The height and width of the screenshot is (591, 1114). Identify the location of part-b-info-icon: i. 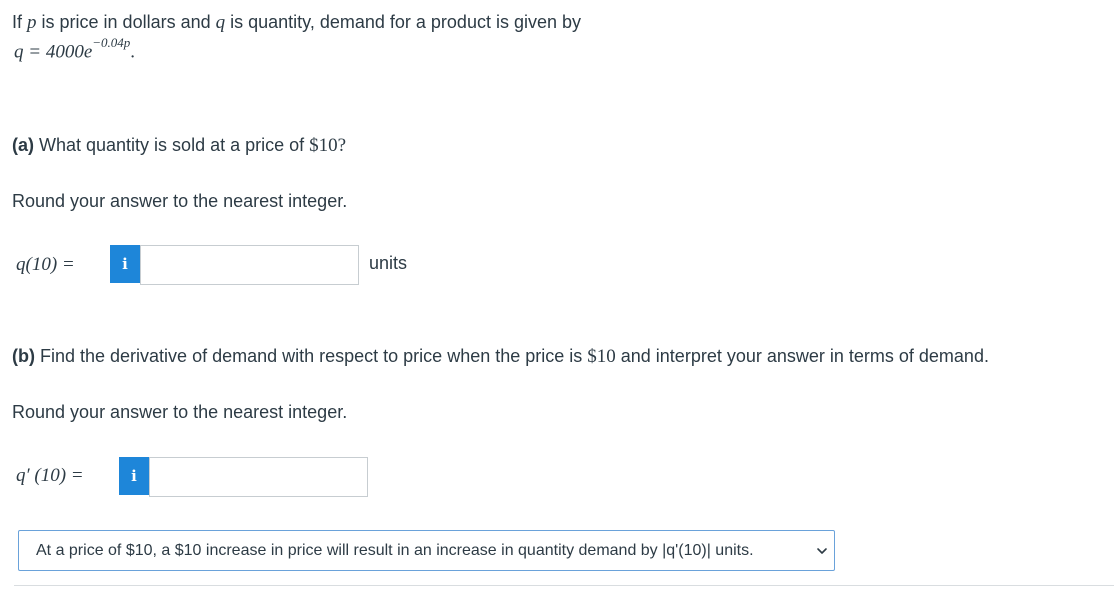
(134, 476).